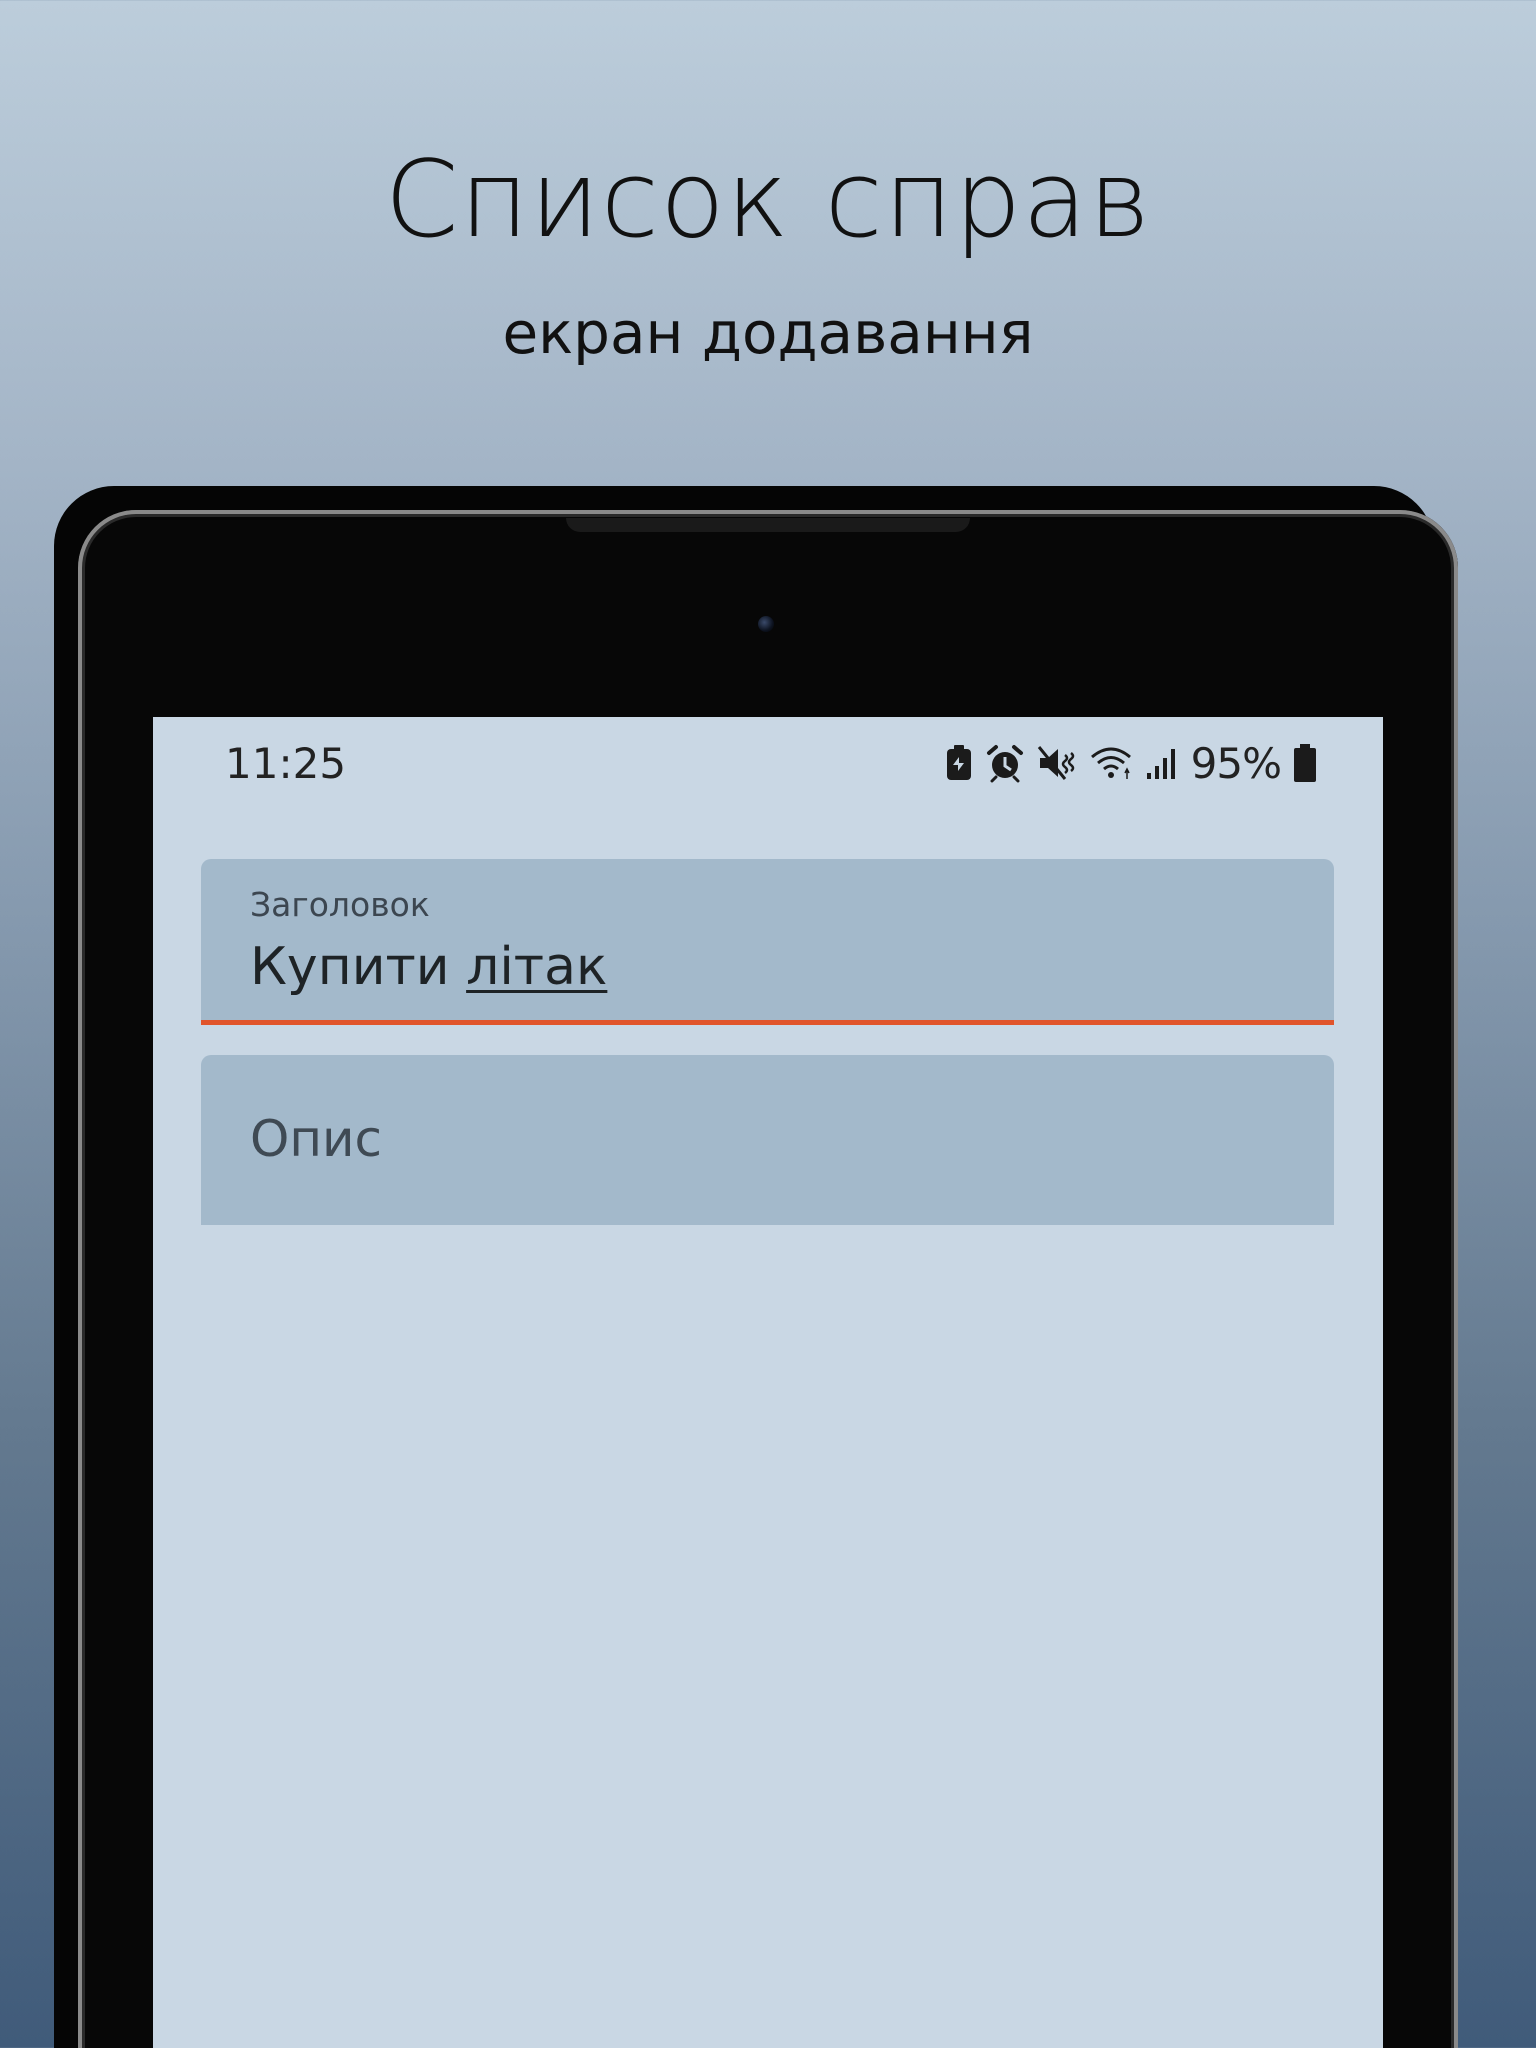 This screenshot has height=2048, width=1536. What do you see at coordinates (1005, 763) in the screenshot?
I see `alarm-icon` at bounding box center [1005, 763].